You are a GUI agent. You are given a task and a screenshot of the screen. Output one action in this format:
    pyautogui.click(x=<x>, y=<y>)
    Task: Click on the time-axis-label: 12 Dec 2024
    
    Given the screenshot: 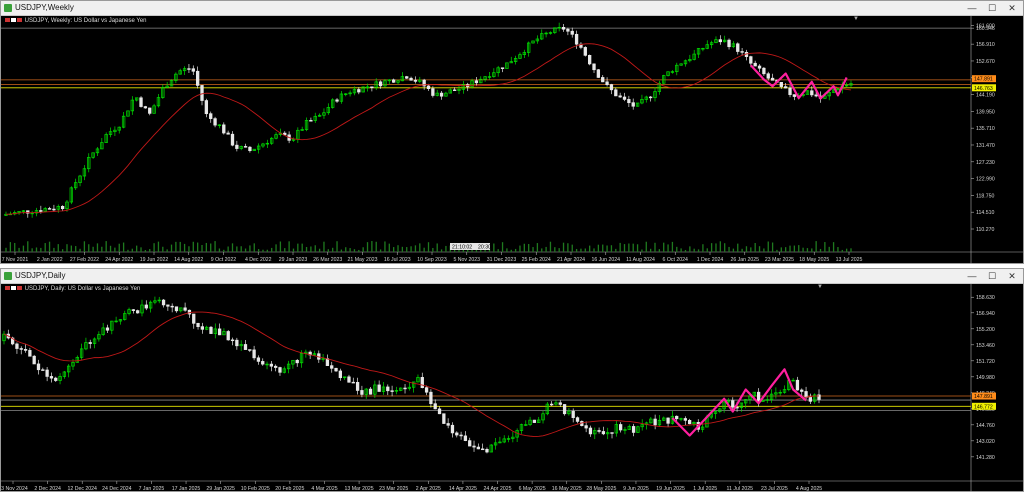 What is the action you would take?
    pyautogui.click(x=83, y=489)
    